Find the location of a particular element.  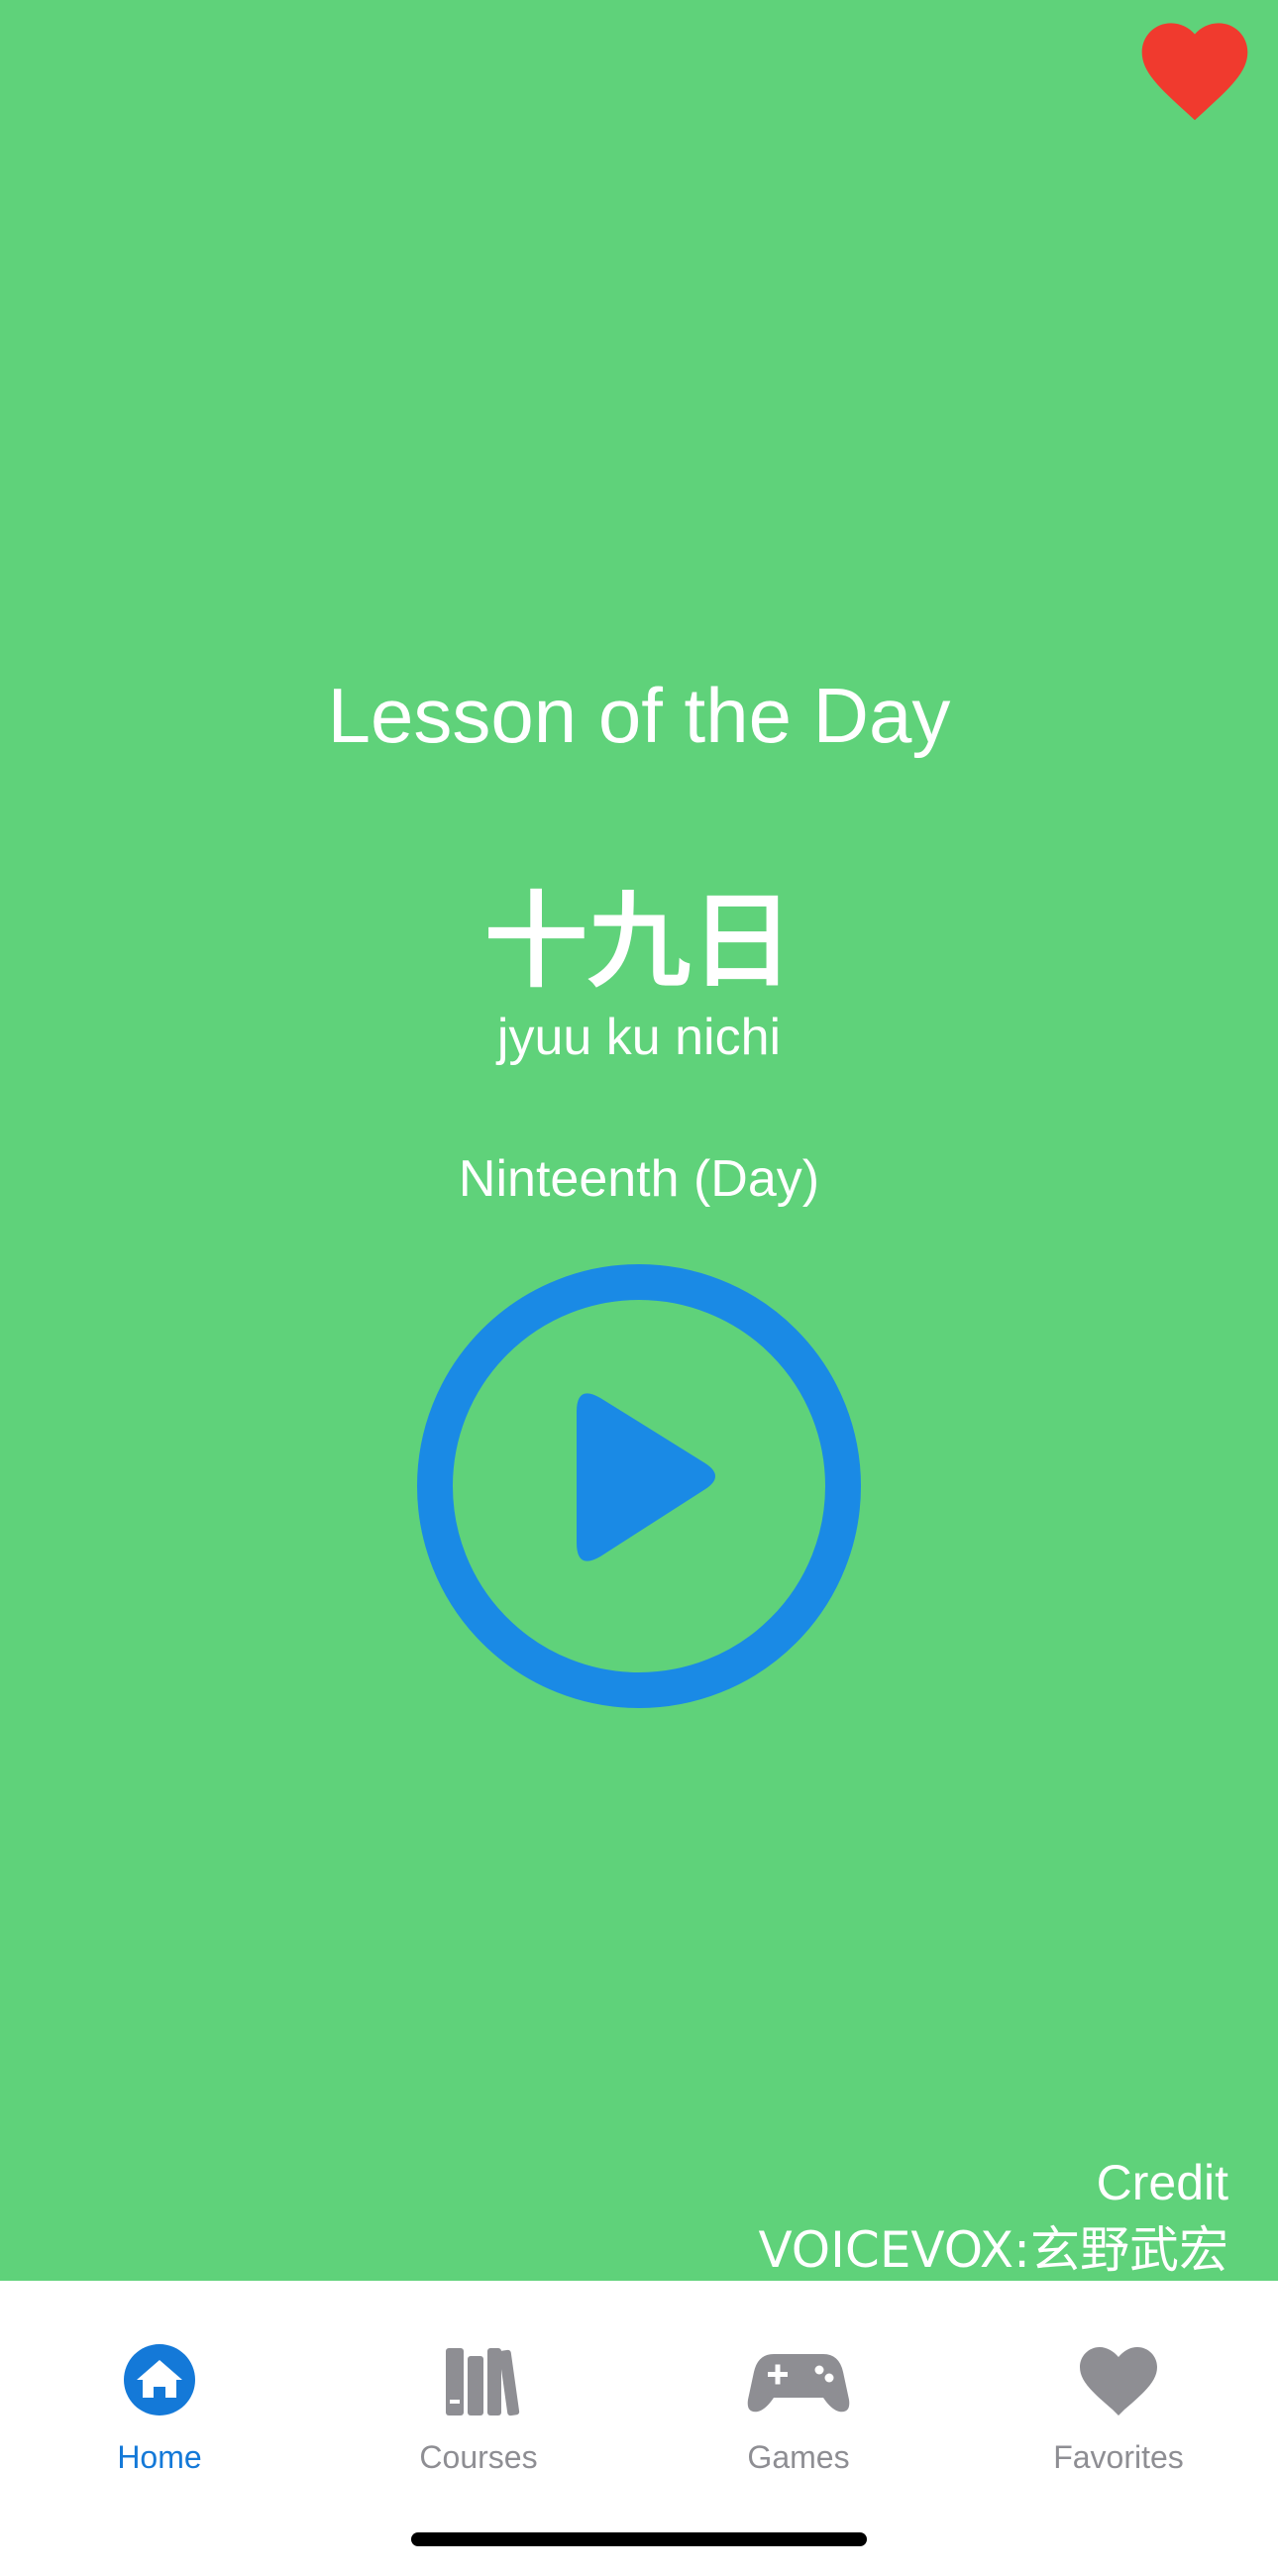

tab-favorites: Favorites is located at coordinates (1118, 2414).